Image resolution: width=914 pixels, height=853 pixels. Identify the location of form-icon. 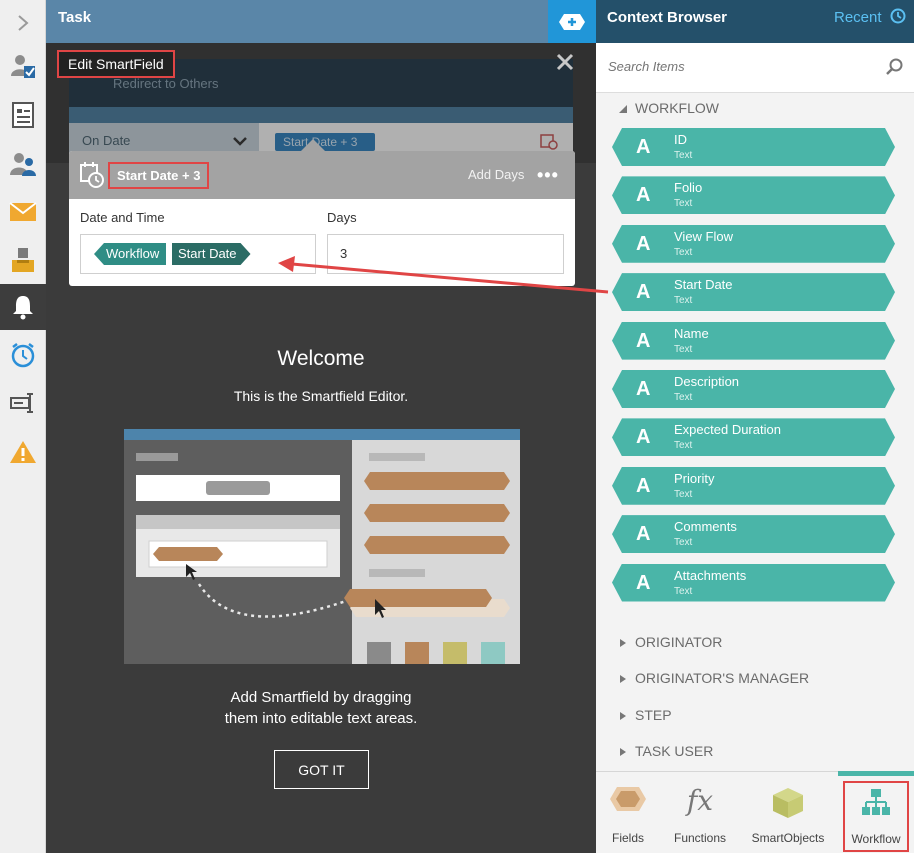
(23, 115).